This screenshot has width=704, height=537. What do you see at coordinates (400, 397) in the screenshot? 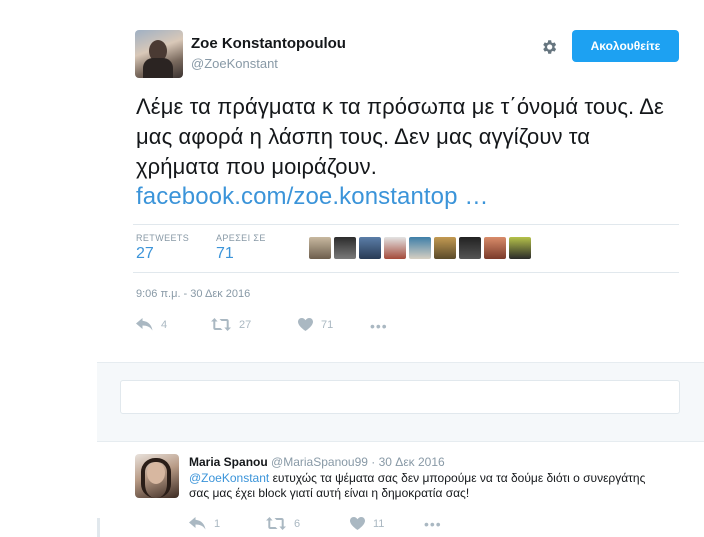
I see `reply-input` at bounding box center [400, 397].